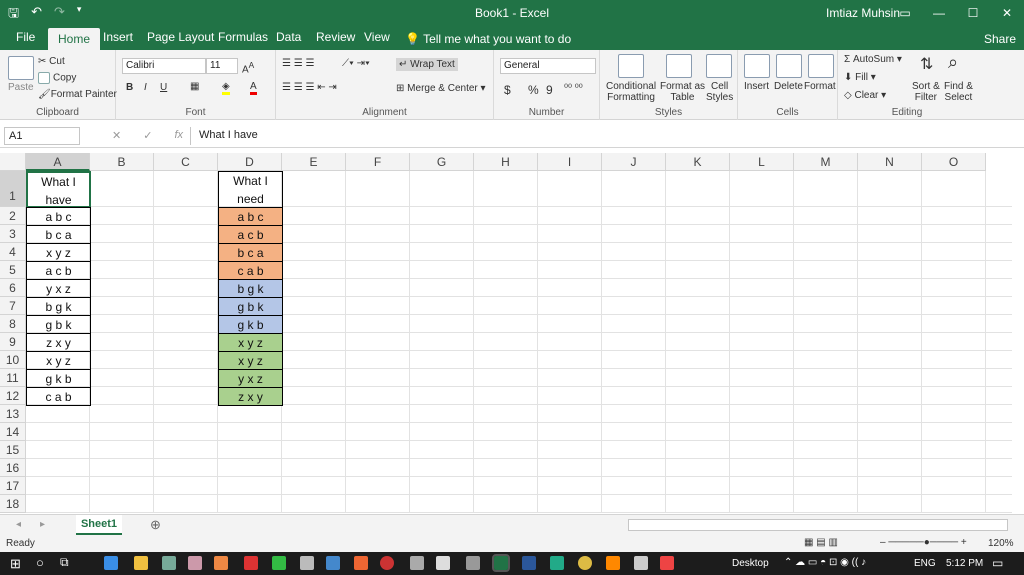 Image resolution: width=1024 pixels, height=575 pixels. What do you see at coordinates (631, 66) in the screenshot?
I see `conditional-formatting-icon` at bounding box center [631, 66].